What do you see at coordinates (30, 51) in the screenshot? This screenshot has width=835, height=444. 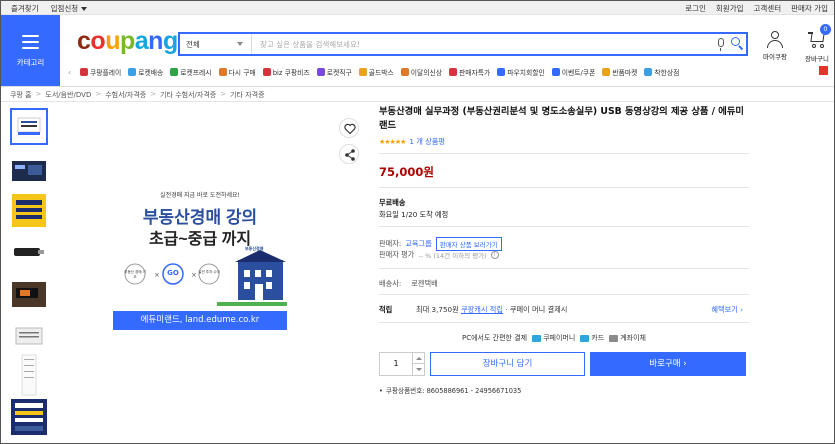 I see `category-menu-button: 카테고리` at bounding box center [30, 51].